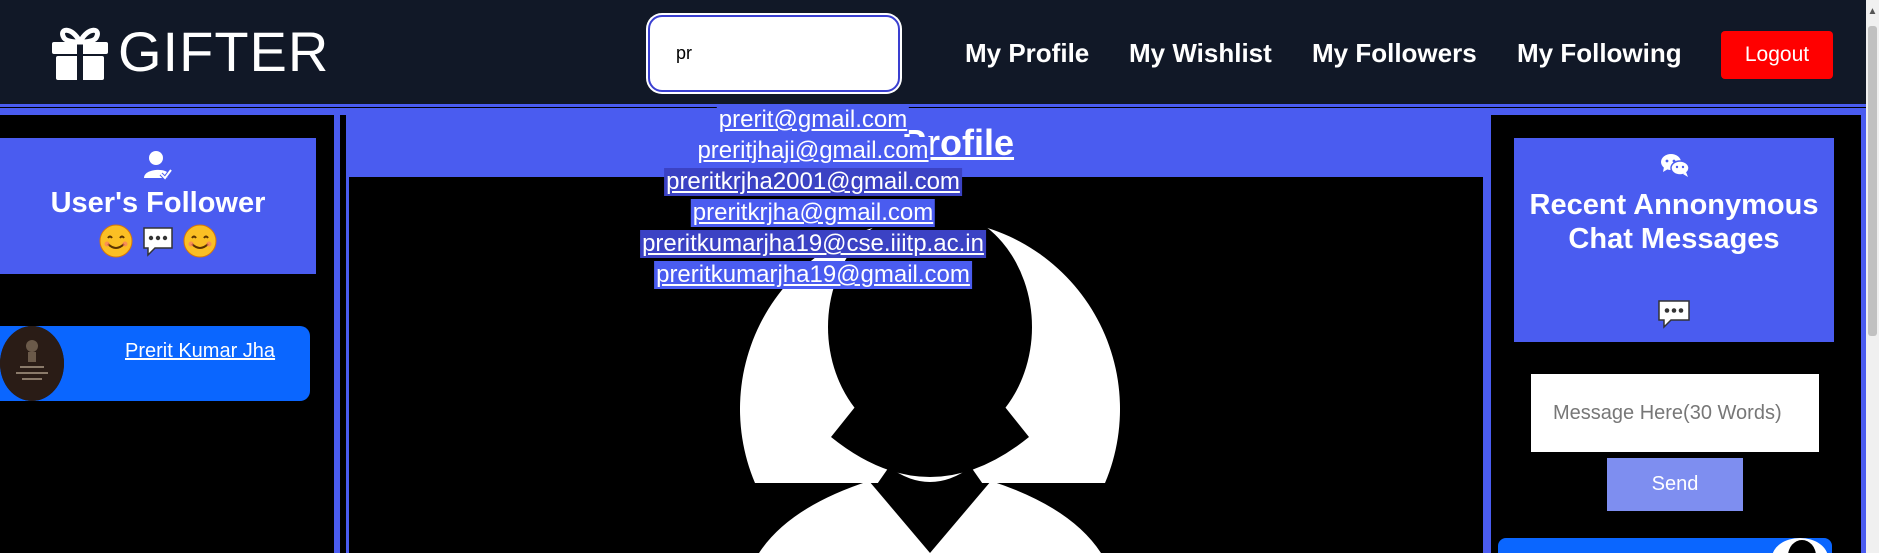  Describe the element at coordinates (224, 51) in the screenshot. I see `brand-name: GIFTER` at that location.